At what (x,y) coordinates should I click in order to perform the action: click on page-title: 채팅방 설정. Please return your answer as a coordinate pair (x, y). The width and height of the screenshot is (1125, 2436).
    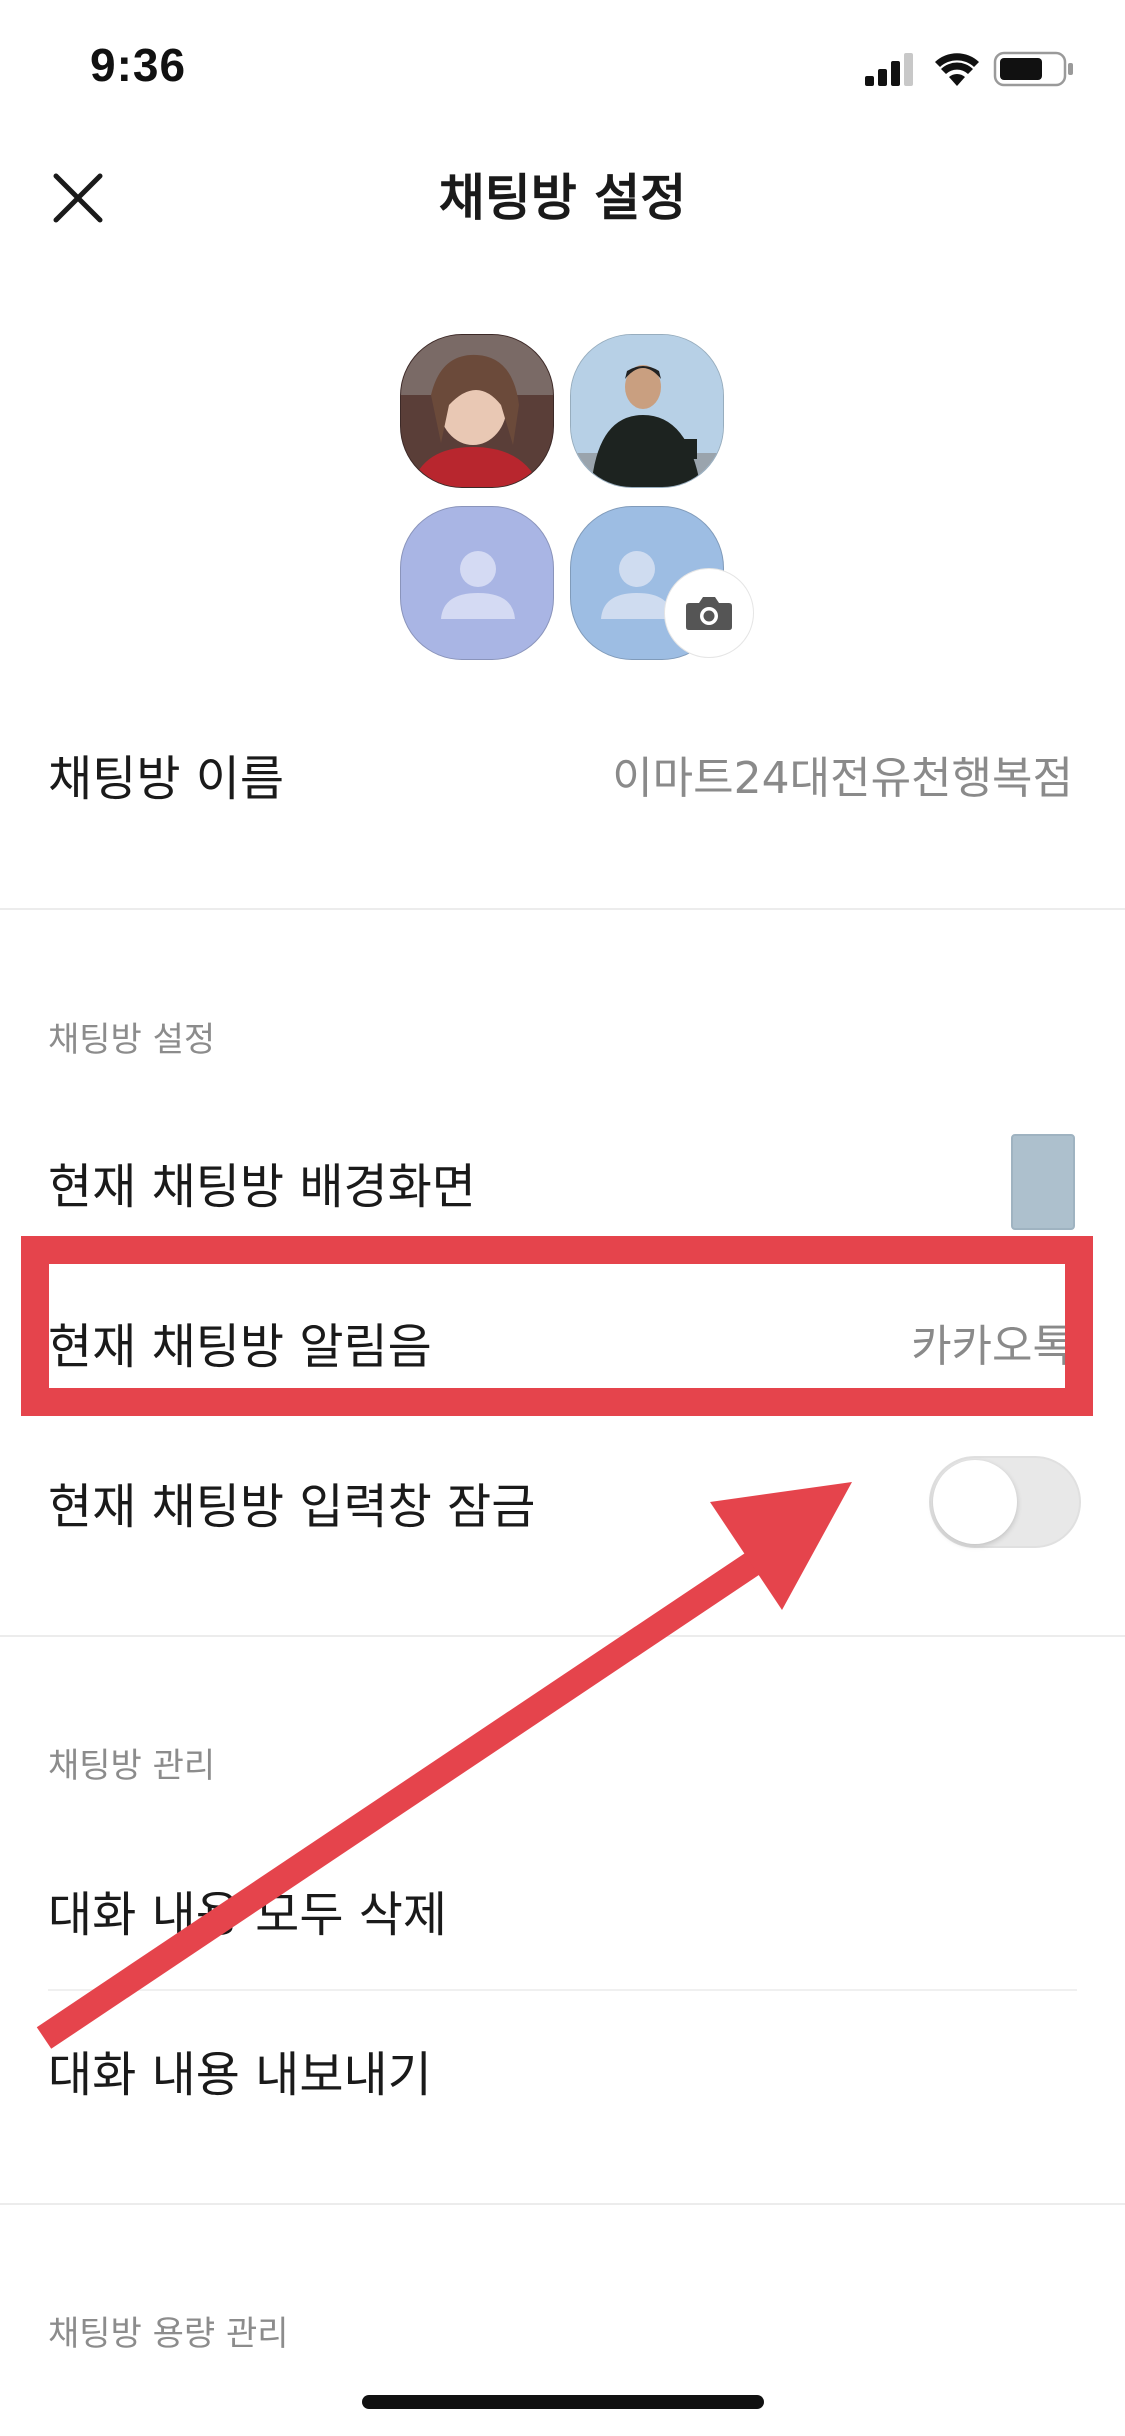
    Looking at the image, I should click on (562, 198).